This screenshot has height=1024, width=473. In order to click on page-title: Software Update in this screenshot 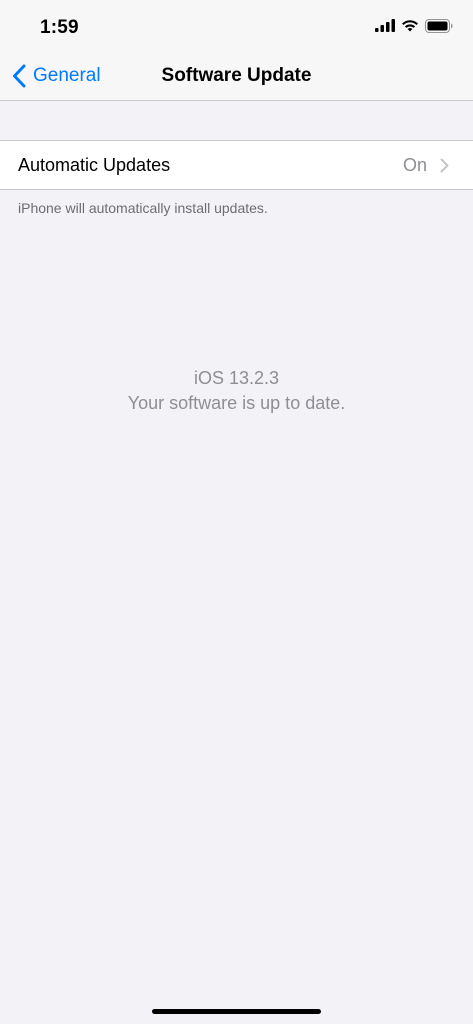, I will do `click(236, 75)`.